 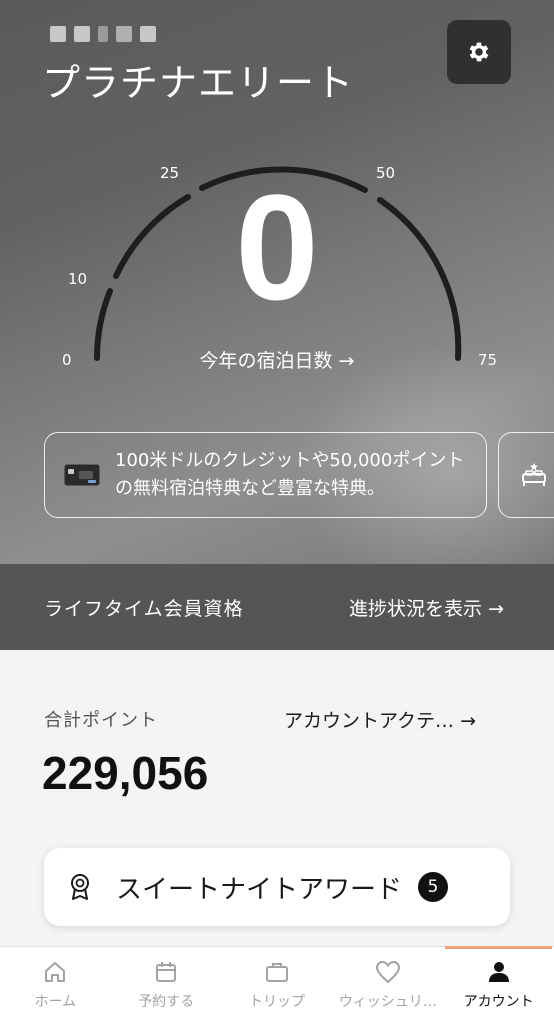 I want to click on lifetime-membership-label: ライフタイム会員資格, so click(x=144, y=608).